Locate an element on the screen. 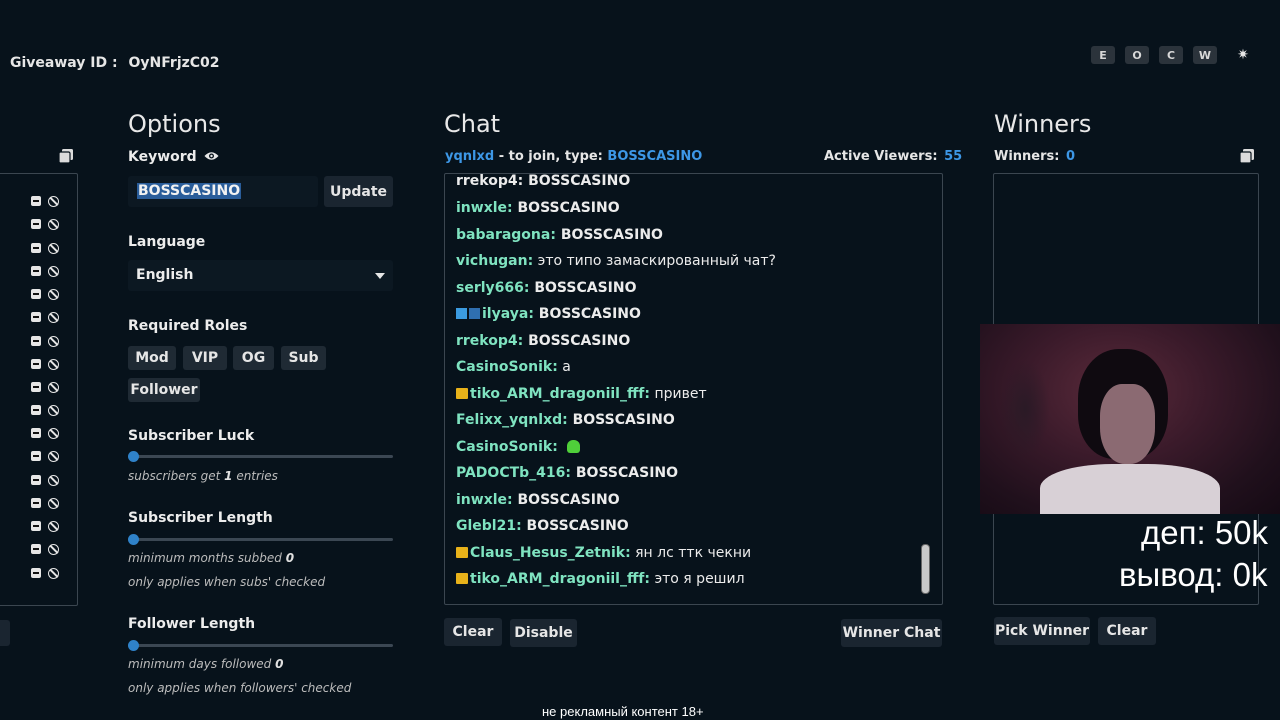 This screenshot has width=1280, height=720. channel-name: yqnlxd is located at coordinates (470, 156).